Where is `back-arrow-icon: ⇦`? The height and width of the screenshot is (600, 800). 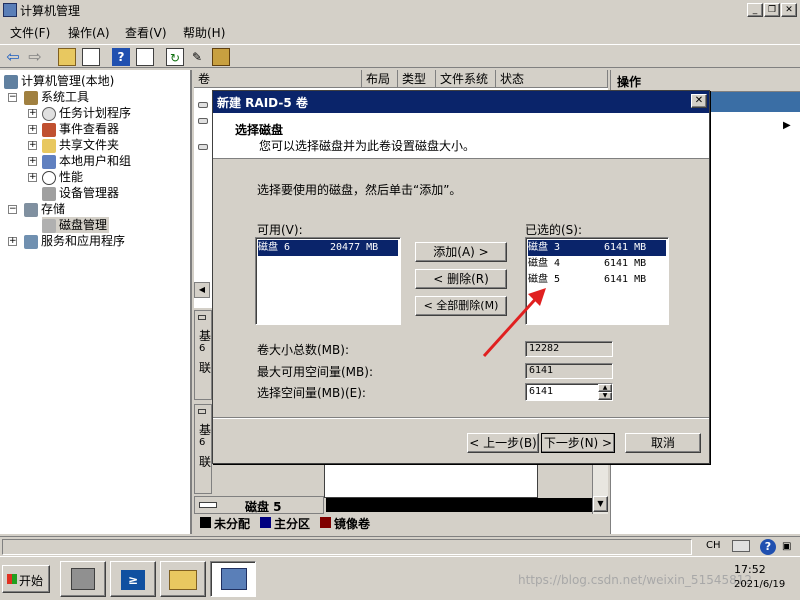
back-arrow-icon: ⇦ is located at coordinates (13, 57).